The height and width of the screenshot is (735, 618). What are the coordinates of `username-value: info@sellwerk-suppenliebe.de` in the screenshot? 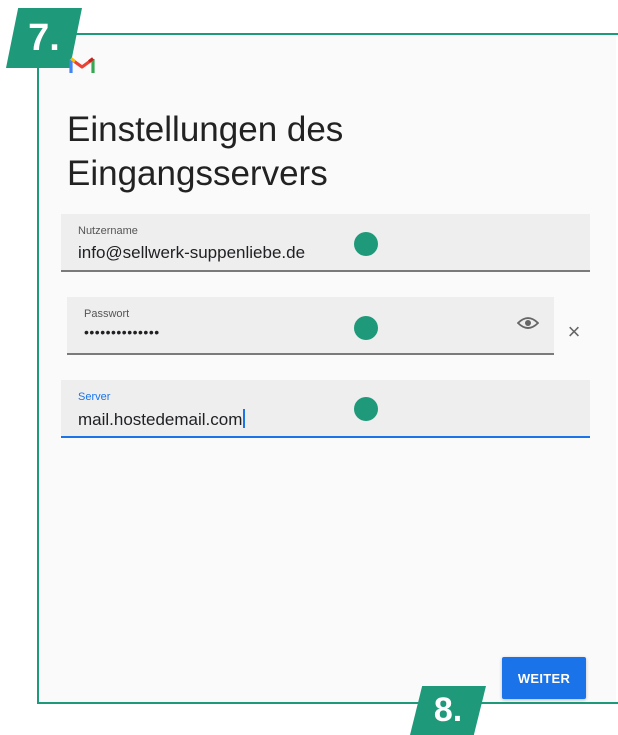 It's located at (192, 252).